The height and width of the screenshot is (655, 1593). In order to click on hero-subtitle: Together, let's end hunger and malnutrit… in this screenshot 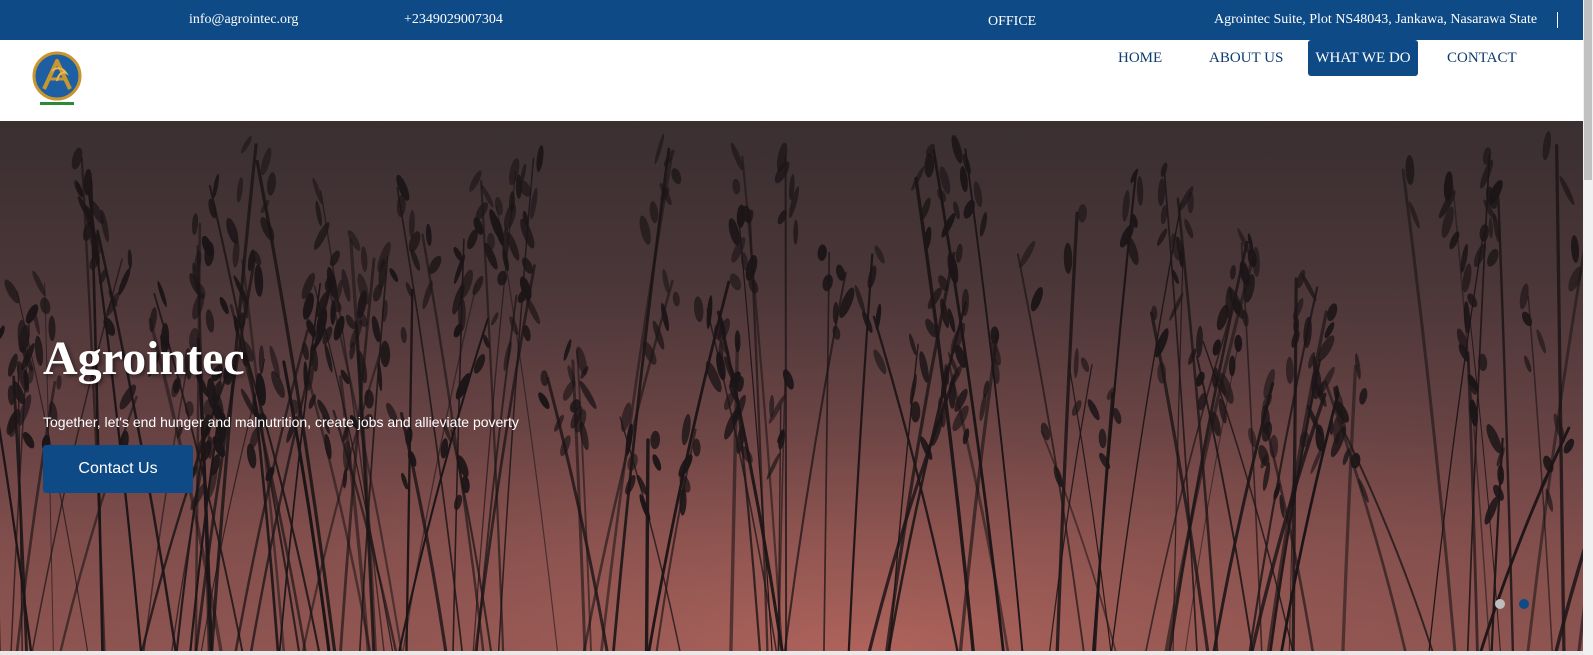, I will do `click(281, 422)`.